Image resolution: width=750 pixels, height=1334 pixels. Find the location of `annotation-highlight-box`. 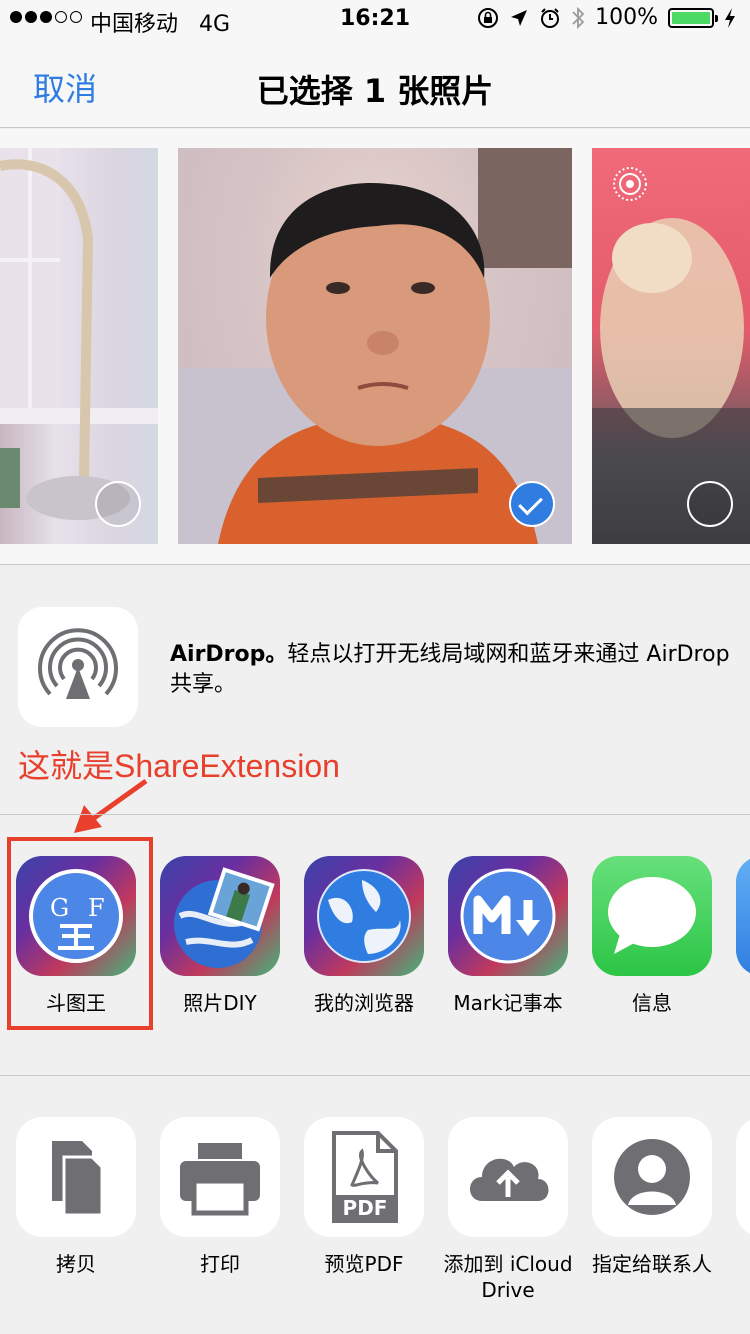

annotation-highlight-box is located at coordinates (80, 933).